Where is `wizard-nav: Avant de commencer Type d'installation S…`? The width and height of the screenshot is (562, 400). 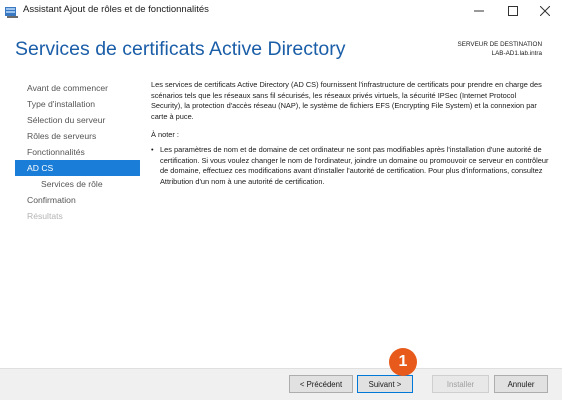
wizard-nav: Avant de commencer Type d'installation S… is located at coordinates (77, 152).